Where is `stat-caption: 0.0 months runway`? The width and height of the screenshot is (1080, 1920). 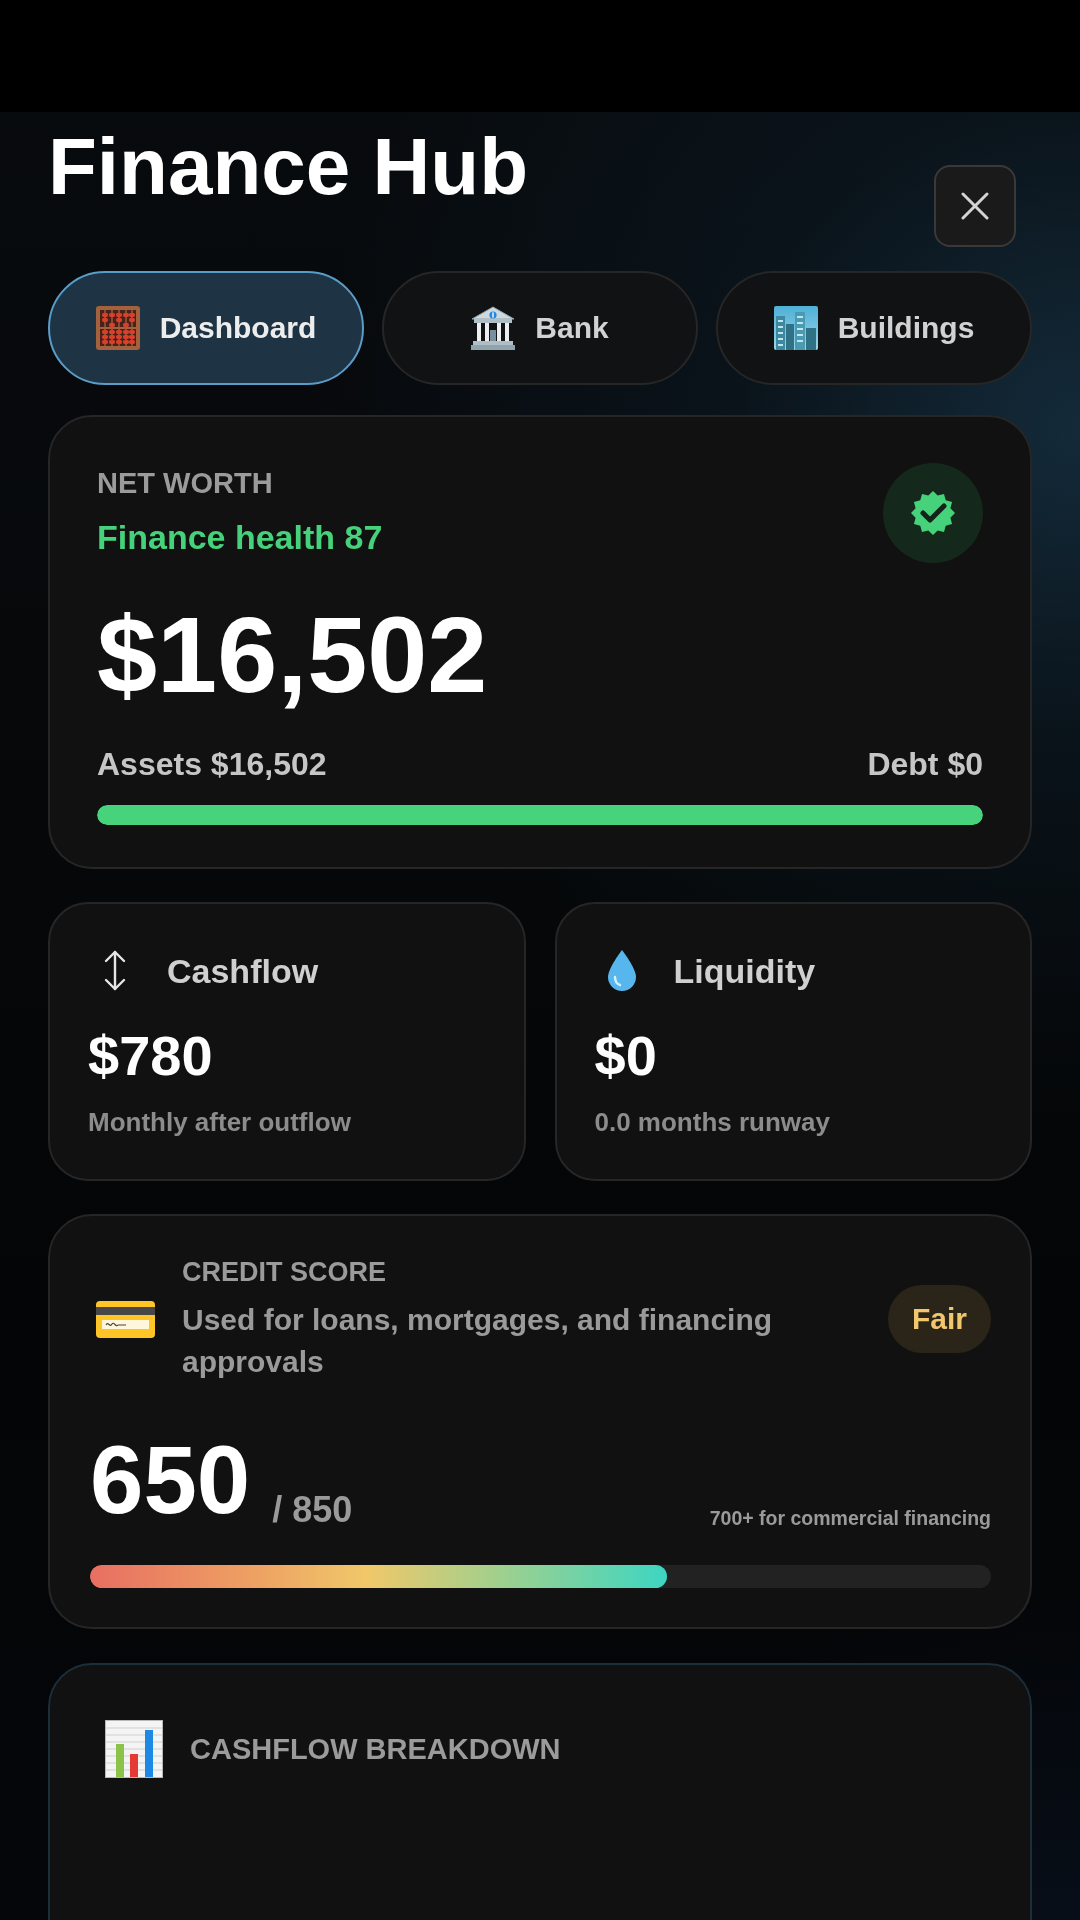
stat-caption: 0.0 months runway is located at coordinates (712, 1122).